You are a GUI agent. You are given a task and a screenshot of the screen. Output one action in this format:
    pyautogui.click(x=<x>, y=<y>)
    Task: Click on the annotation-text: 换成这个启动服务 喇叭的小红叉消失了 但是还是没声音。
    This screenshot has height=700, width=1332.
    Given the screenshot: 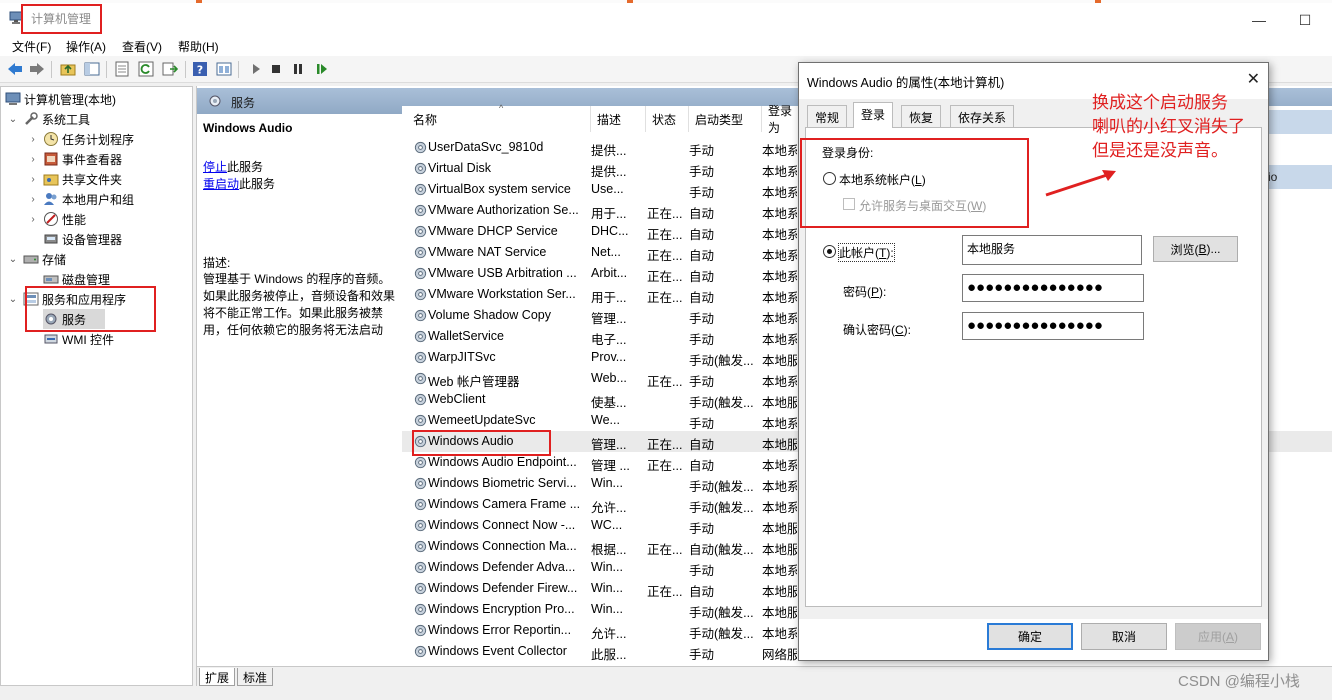 What is the action you would take?
    pyautogui.click(x=1168, y=127)
    